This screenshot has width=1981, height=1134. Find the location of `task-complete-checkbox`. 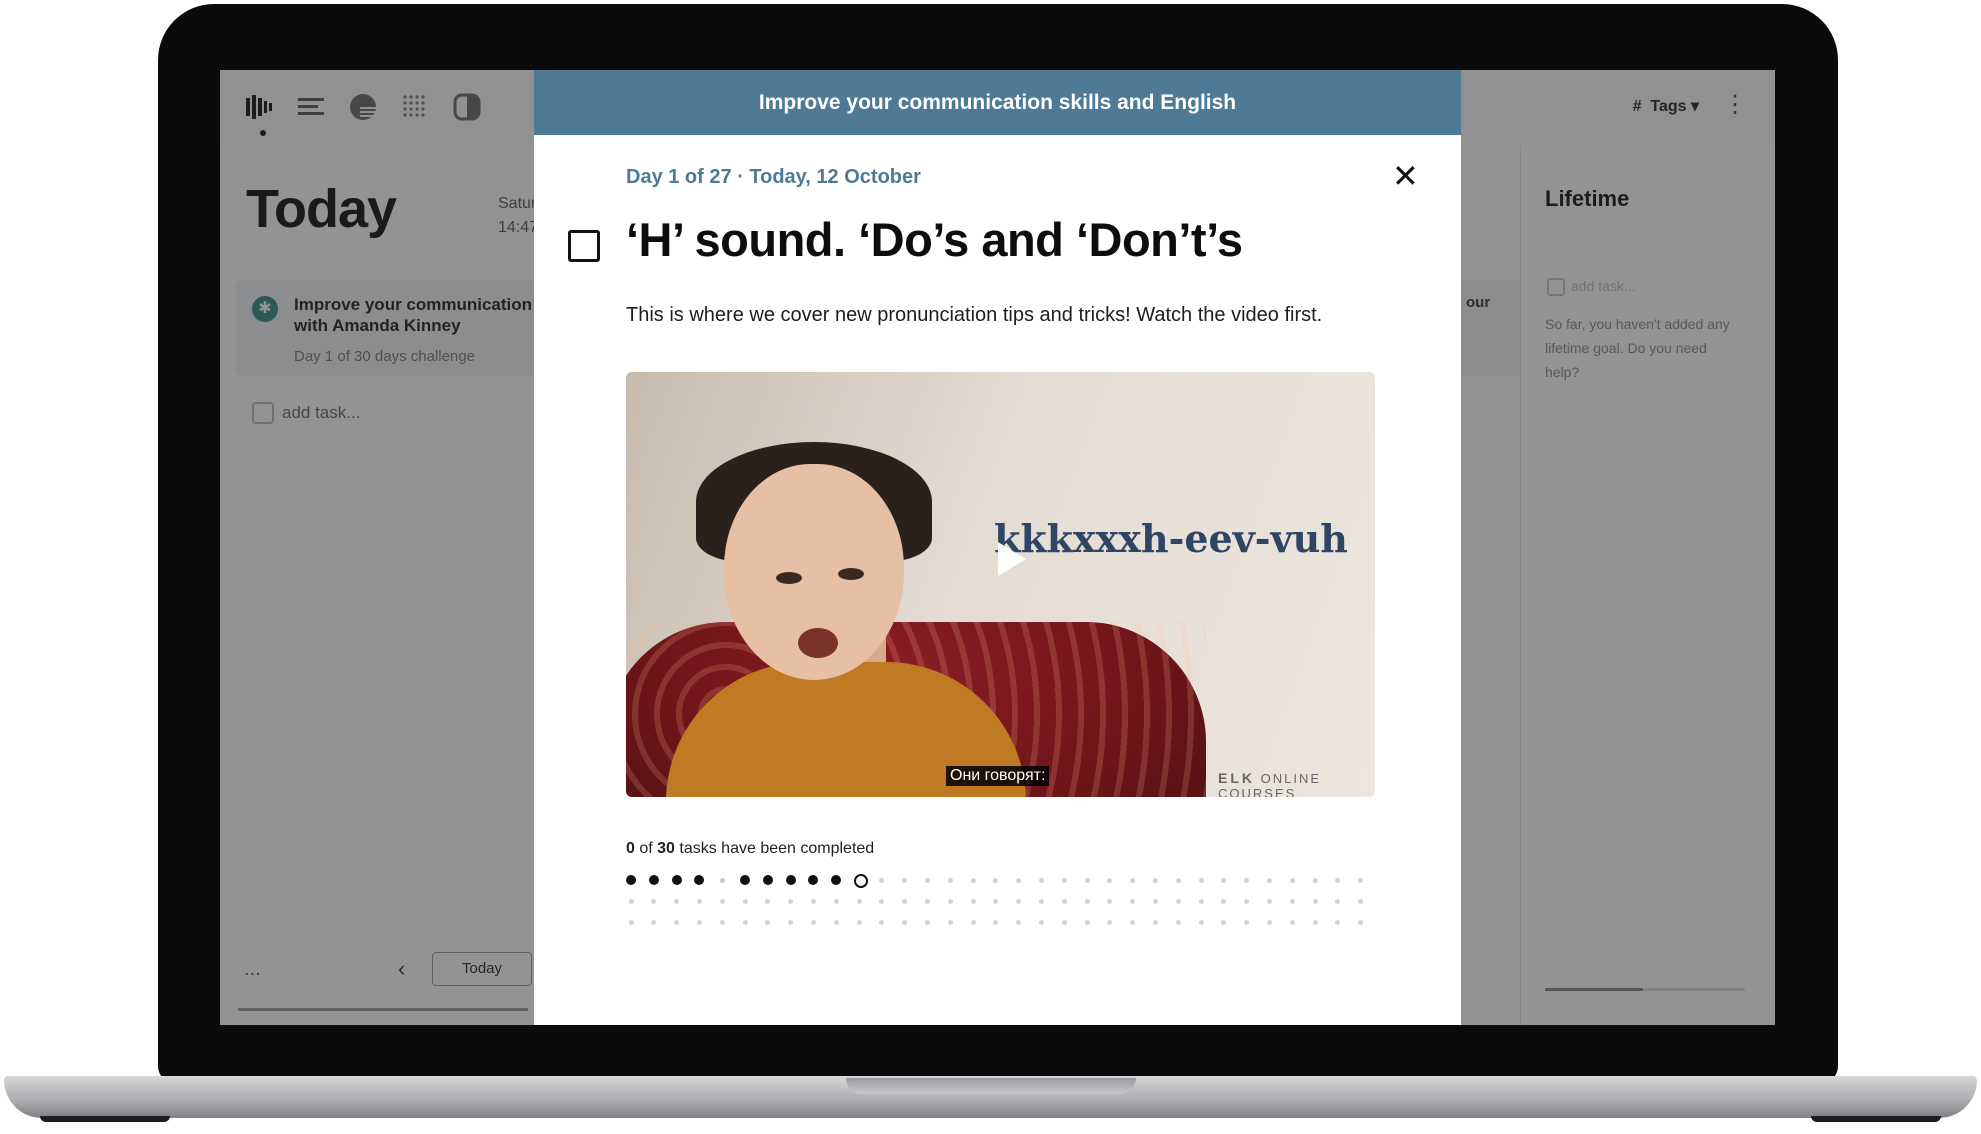

task-complete-checkbox is located at coordinates (584, 246).